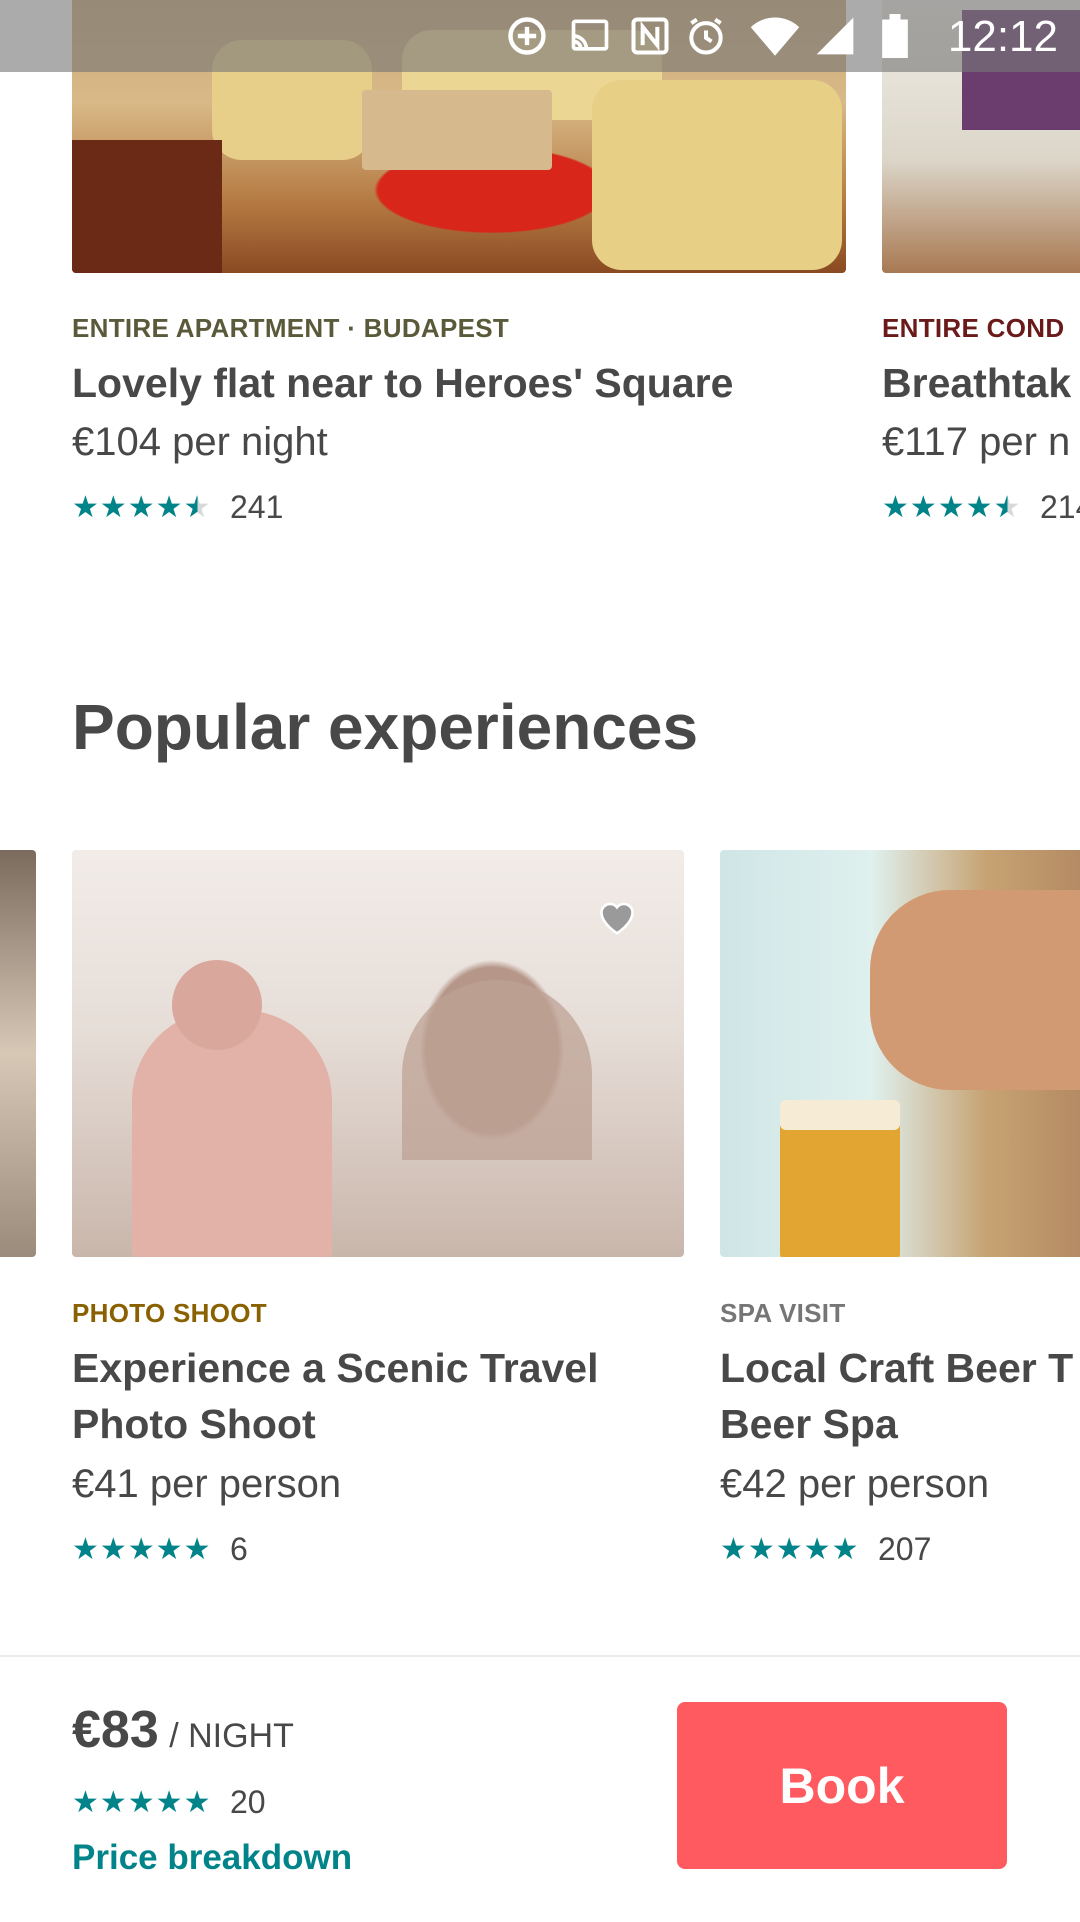  What do you see at coordinates (976, 442) in the screenshot?
I see `home-price: €117 per n` at bounding box center [976, 442].